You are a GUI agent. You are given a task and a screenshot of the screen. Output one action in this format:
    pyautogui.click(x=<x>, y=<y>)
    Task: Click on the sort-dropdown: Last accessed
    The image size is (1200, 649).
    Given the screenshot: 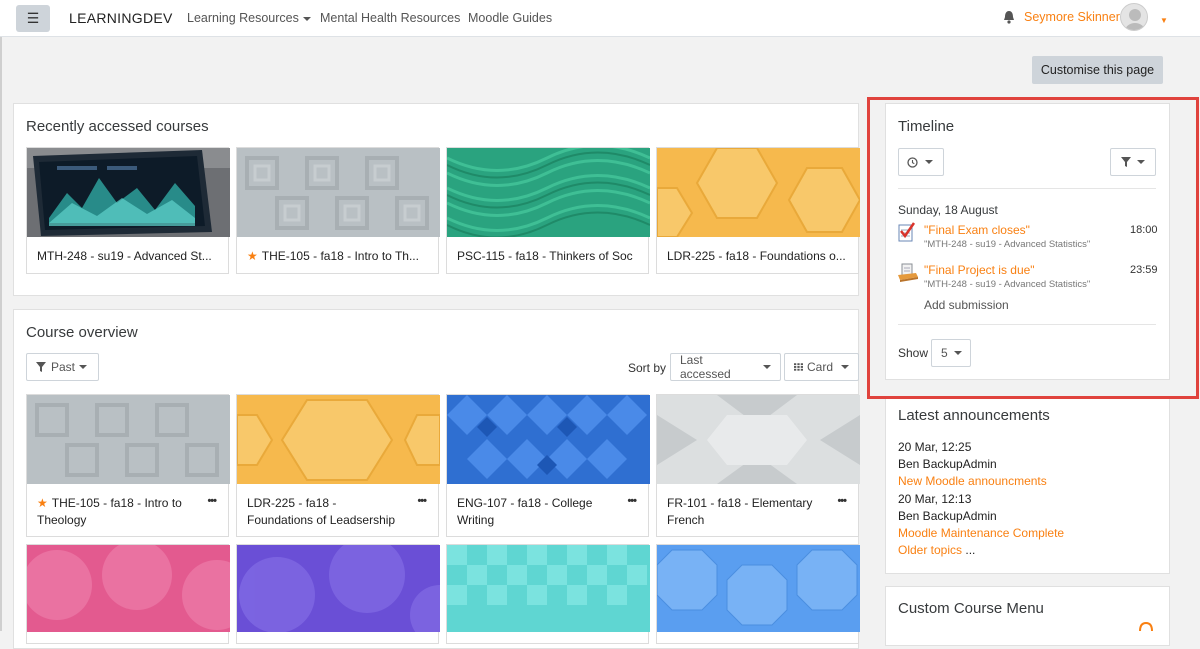 What is the action you would take?
    pyautogui.click(x=725, y=367)
    